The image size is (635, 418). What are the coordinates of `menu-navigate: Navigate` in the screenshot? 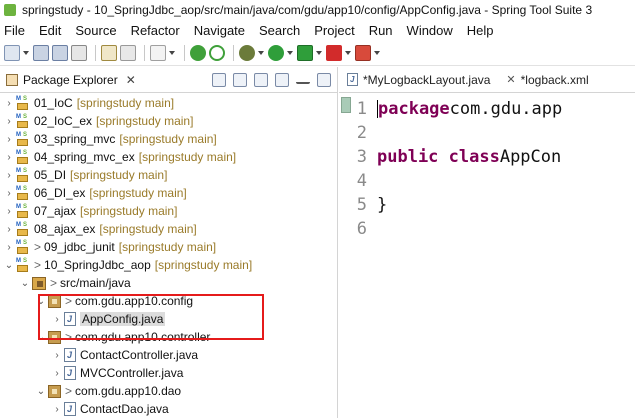 It's located at (223, 30).